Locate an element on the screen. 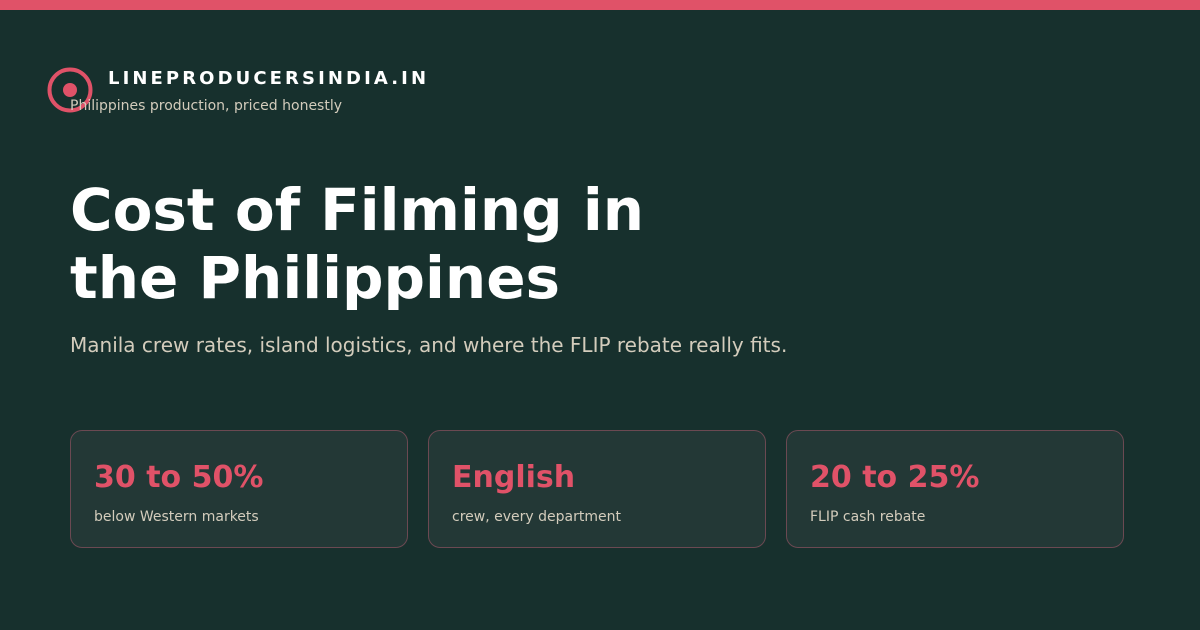  stat-label: FLIP cash rebate is located at coordinates (868, 517).